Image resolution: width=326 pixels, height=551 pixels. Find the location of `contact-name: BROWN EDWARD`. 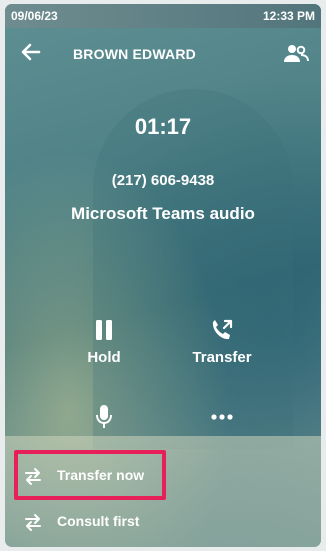

contact-name: BROWN EDWARD is located at coordinates (134, 54).